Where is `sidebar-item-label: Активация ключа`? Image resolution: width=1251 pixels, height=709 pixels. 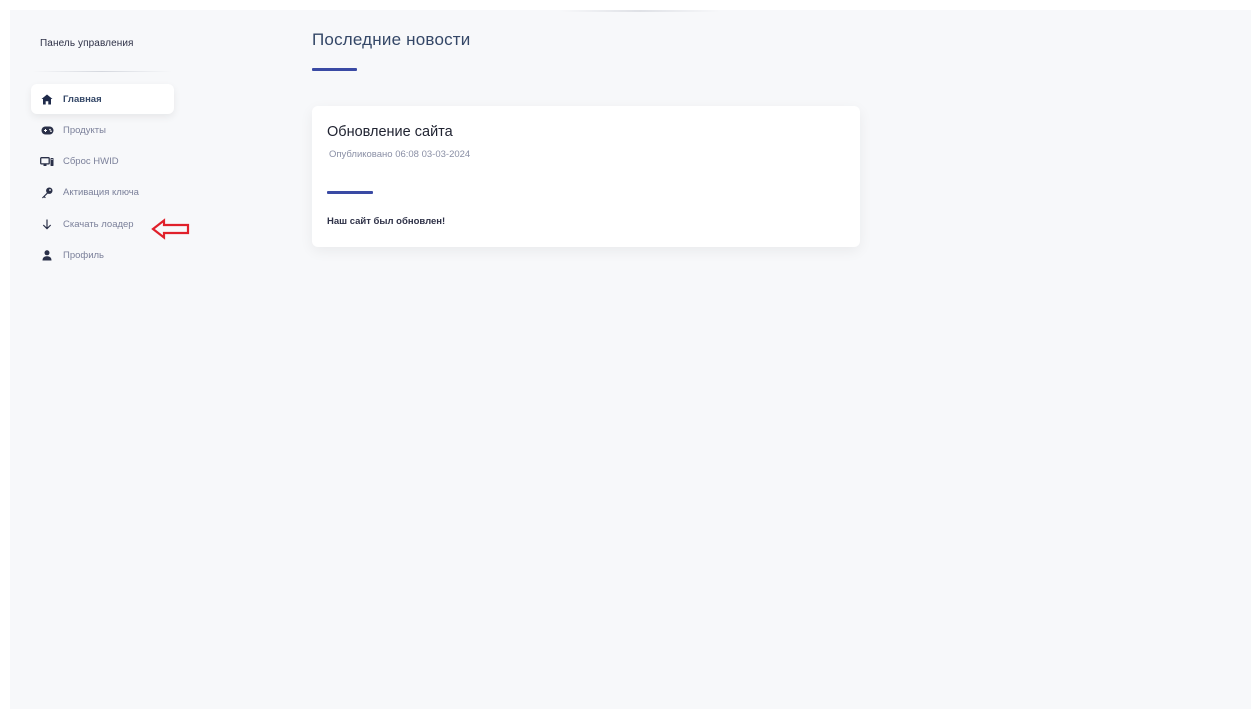
sidebar-item-label: Активация ключа is located at coordinates (101, 193).